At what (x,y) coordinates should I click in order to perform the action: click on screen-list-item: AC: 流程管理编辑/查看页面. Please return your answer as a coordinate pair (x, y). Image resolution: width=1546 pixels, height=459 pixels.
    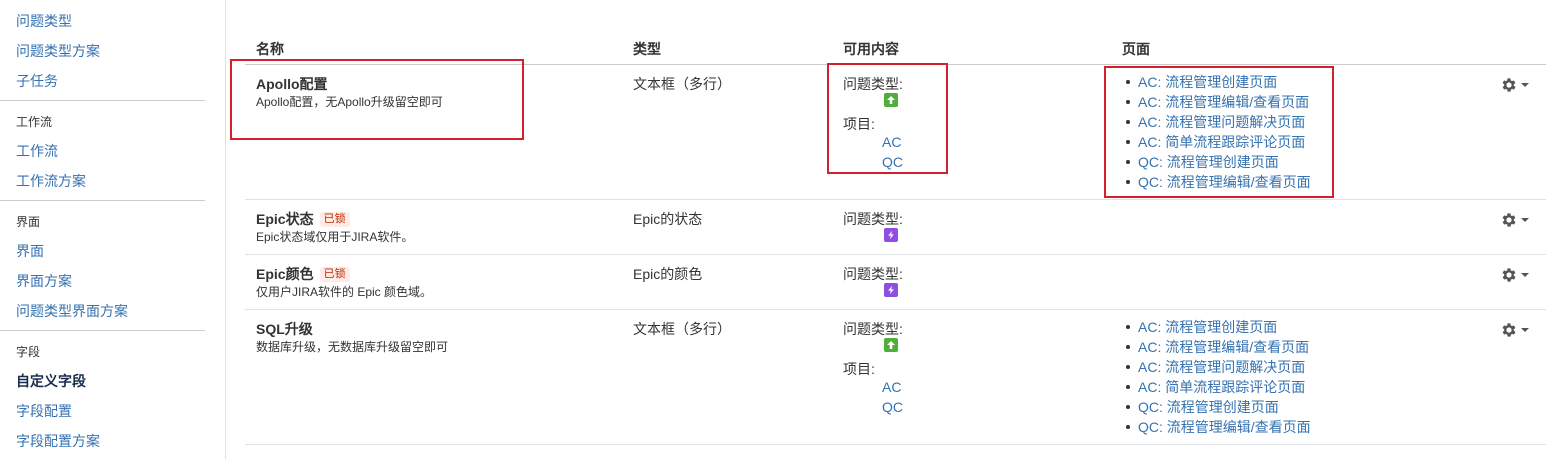
    Looking at the image, I should click on (1218, 347).